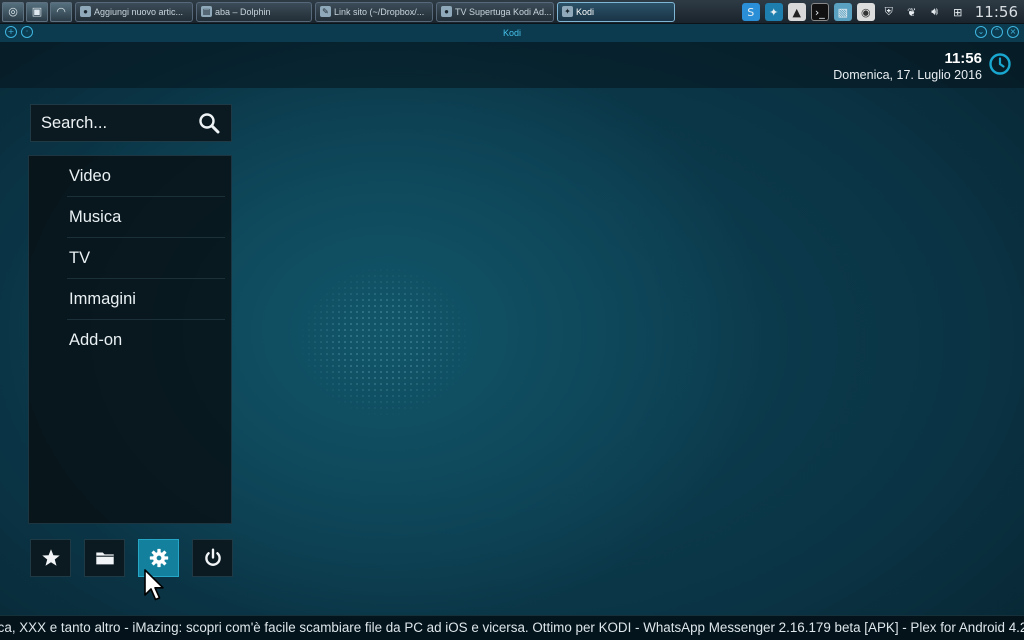  I want to click on folder-icon, so click(104, 558).